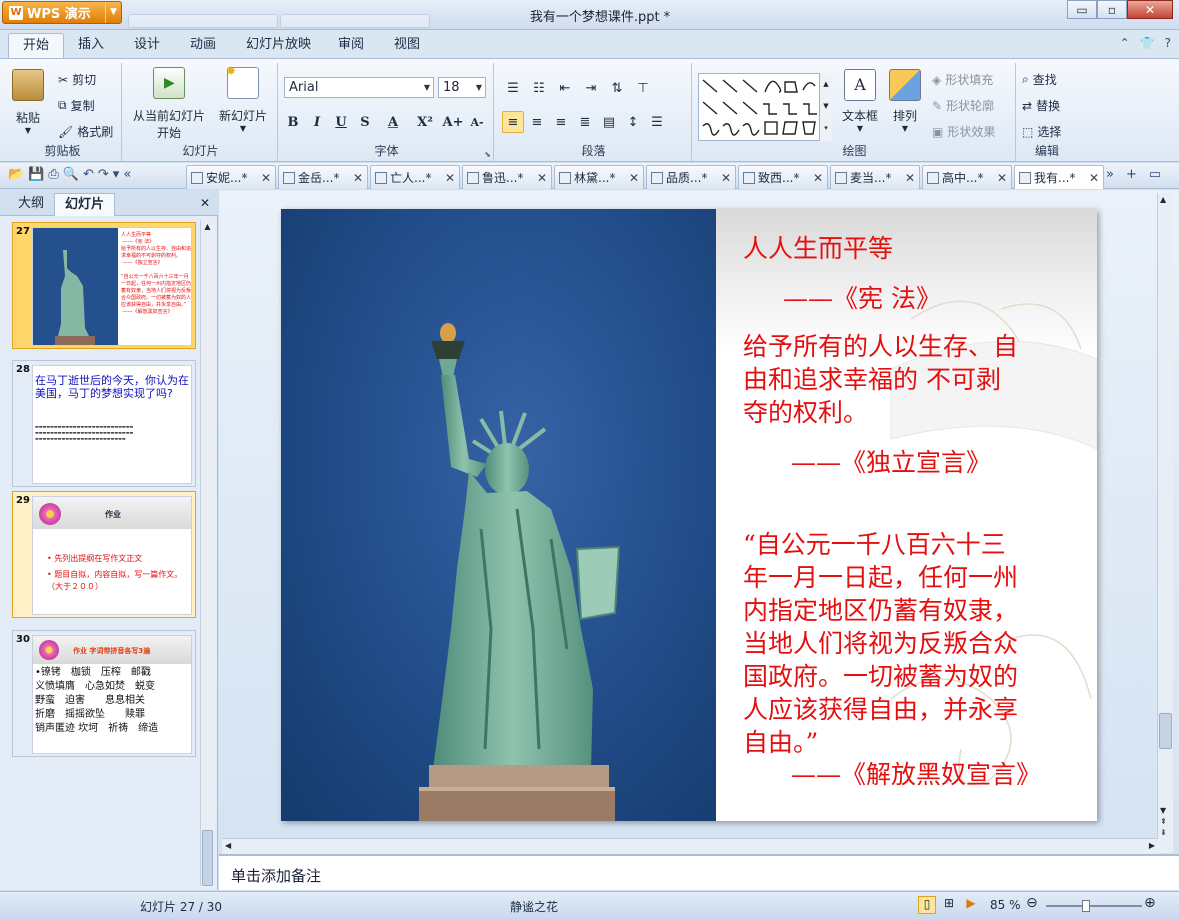 Image resolution: width=1179 pixels, height=920 pixels. Describe the element at coordinates (53, 174) in the screenshot. I see `print-icon: ⎙` at that location.